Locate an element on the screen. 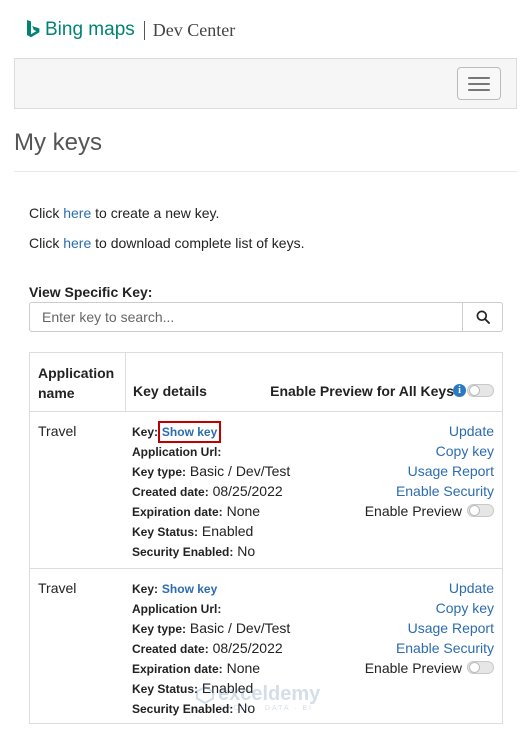  column-divider is located at coordinates (125, 382).